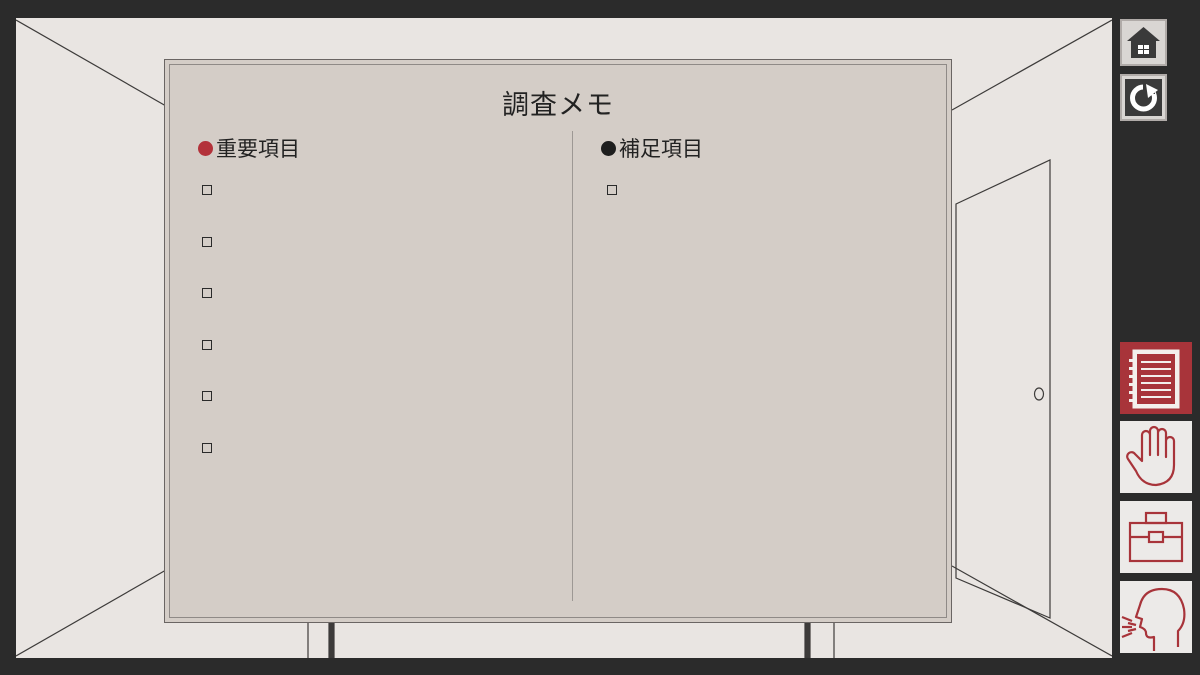 The width and height of the screenshot is (1200, 675). I want to click on column-divider, so click(572, 366).